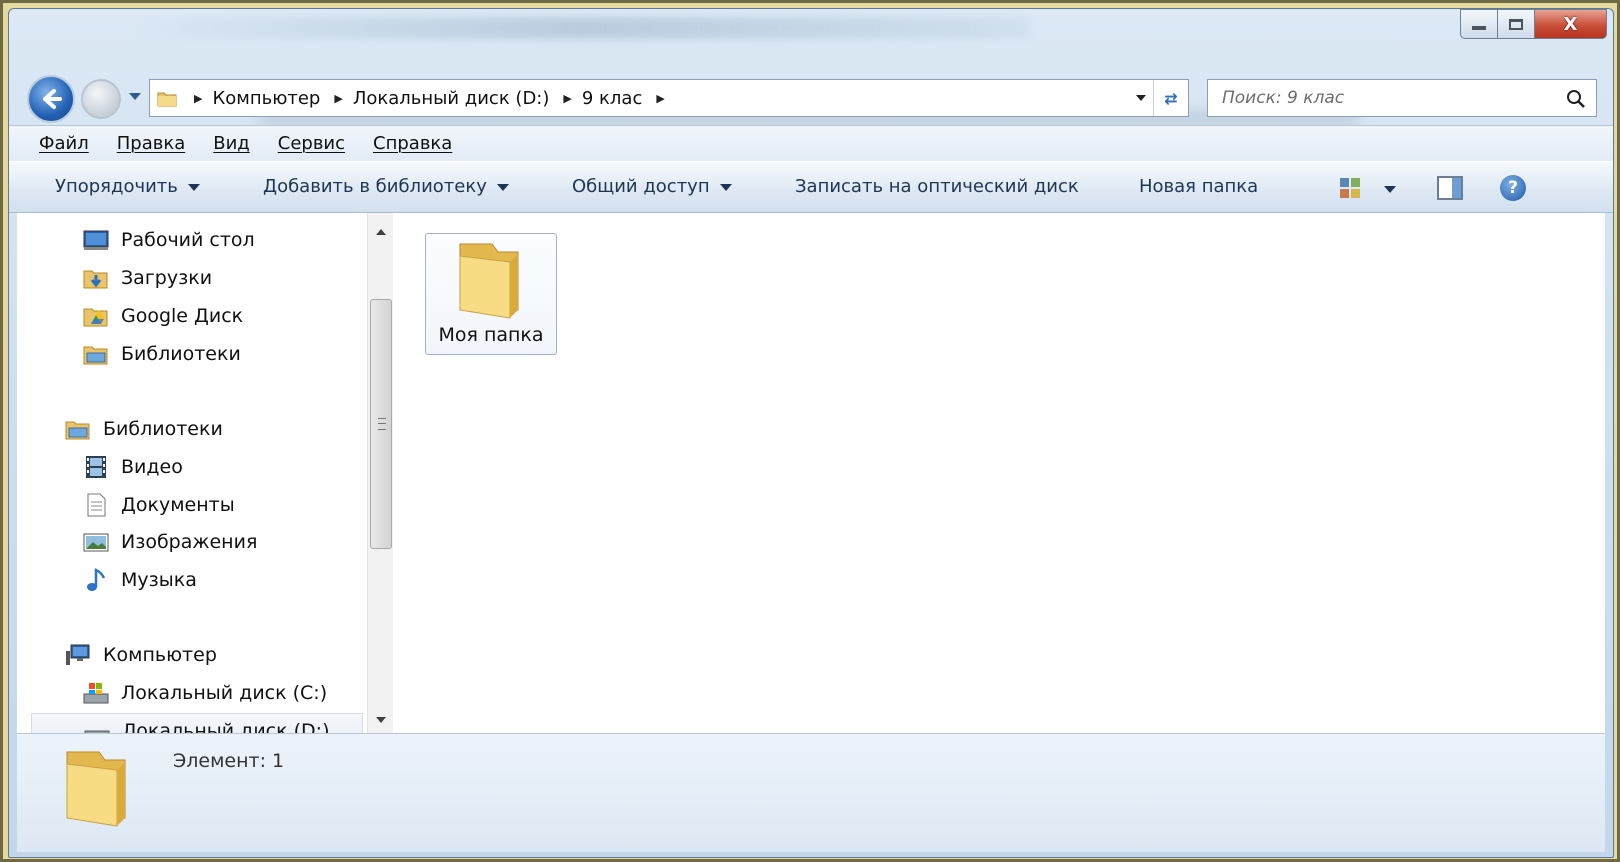  What do you see at coordinates (1513, 188) in the screenshot?
I see `help-icon: ?` at bounding box center [1513, 188].